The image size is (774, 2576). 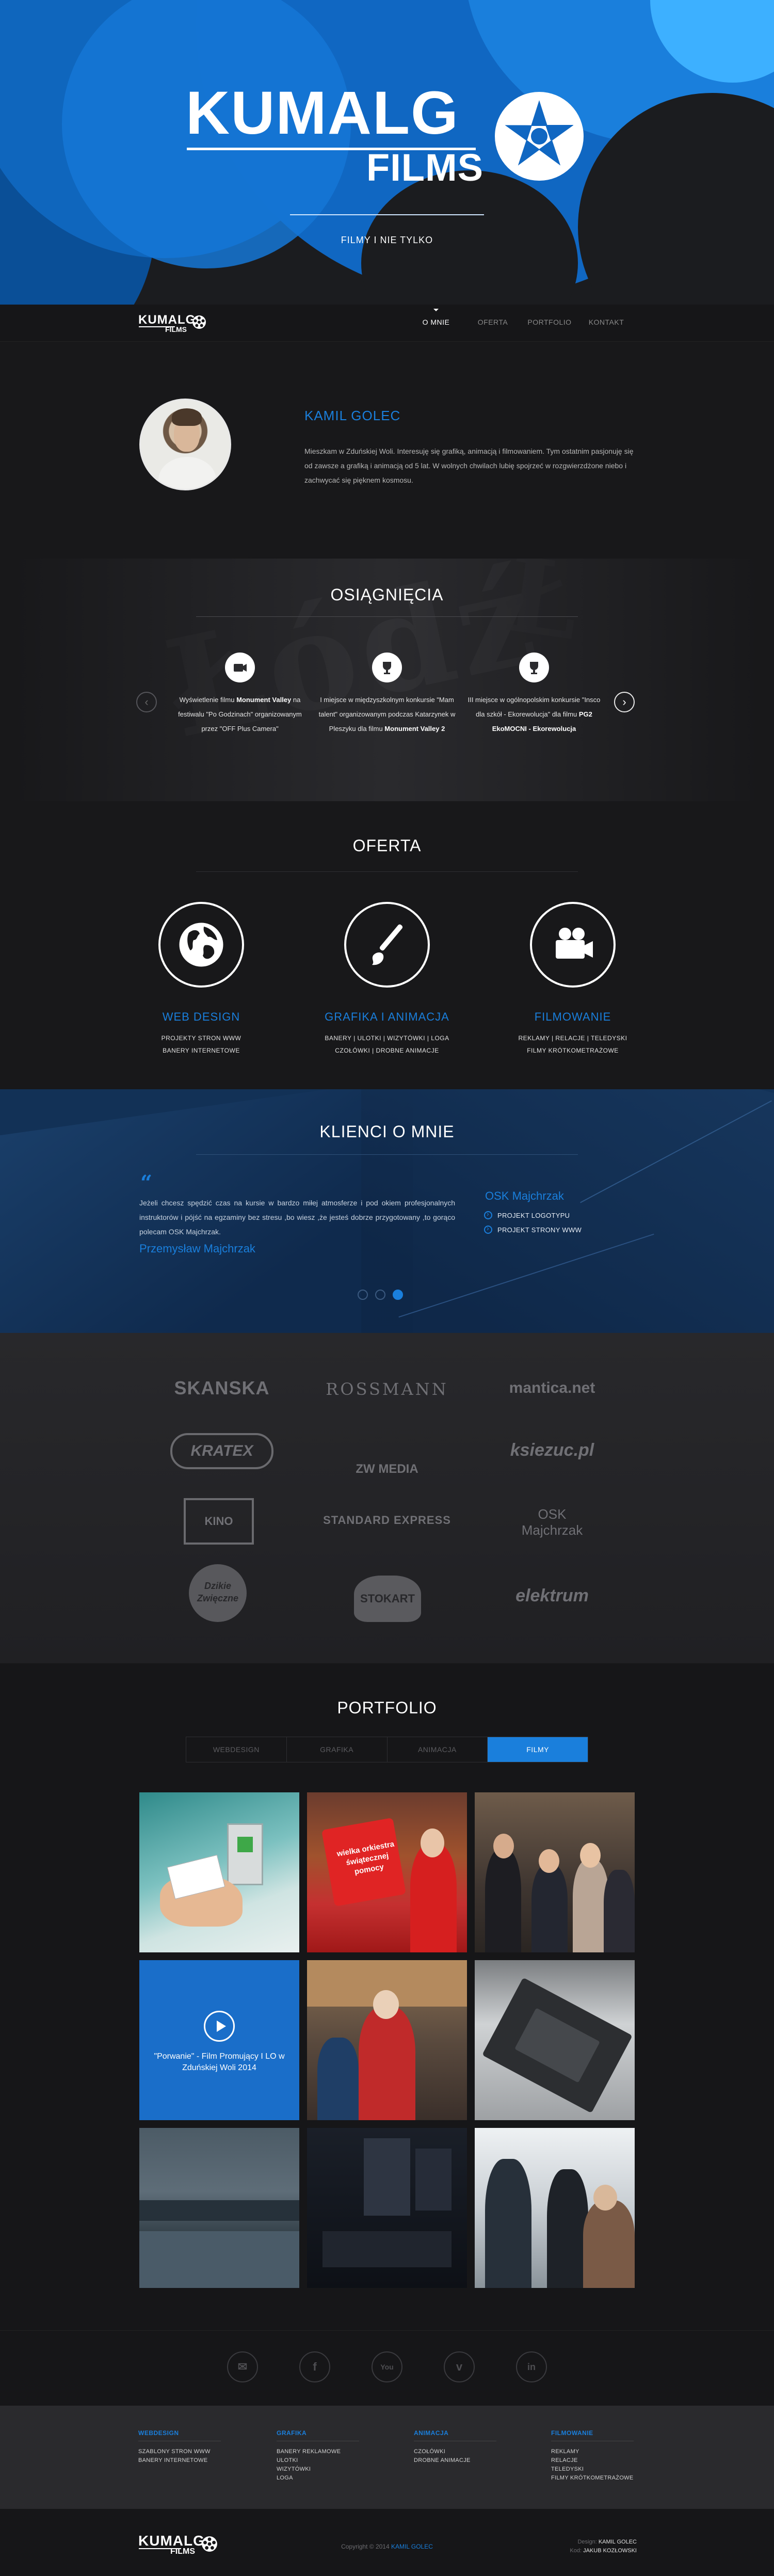 I want to click on nav-logo: KUMALG FILMS, so click(x=174, y=323).